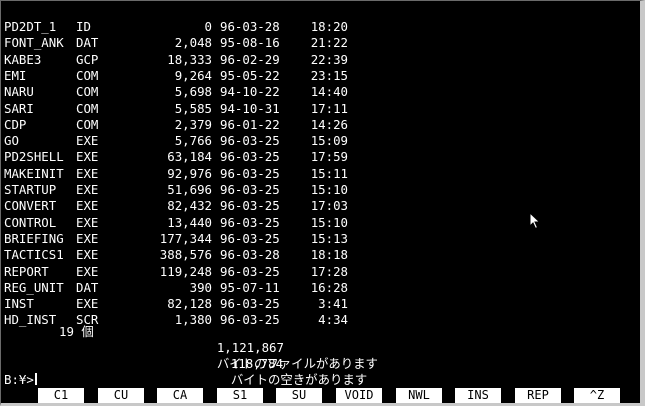 The width and height of the screenshot is (645, 406). What do you see at coordinates (329, 75) in the screenshot?
I see `file-time: 23:15` at bounding box center [329, 75].